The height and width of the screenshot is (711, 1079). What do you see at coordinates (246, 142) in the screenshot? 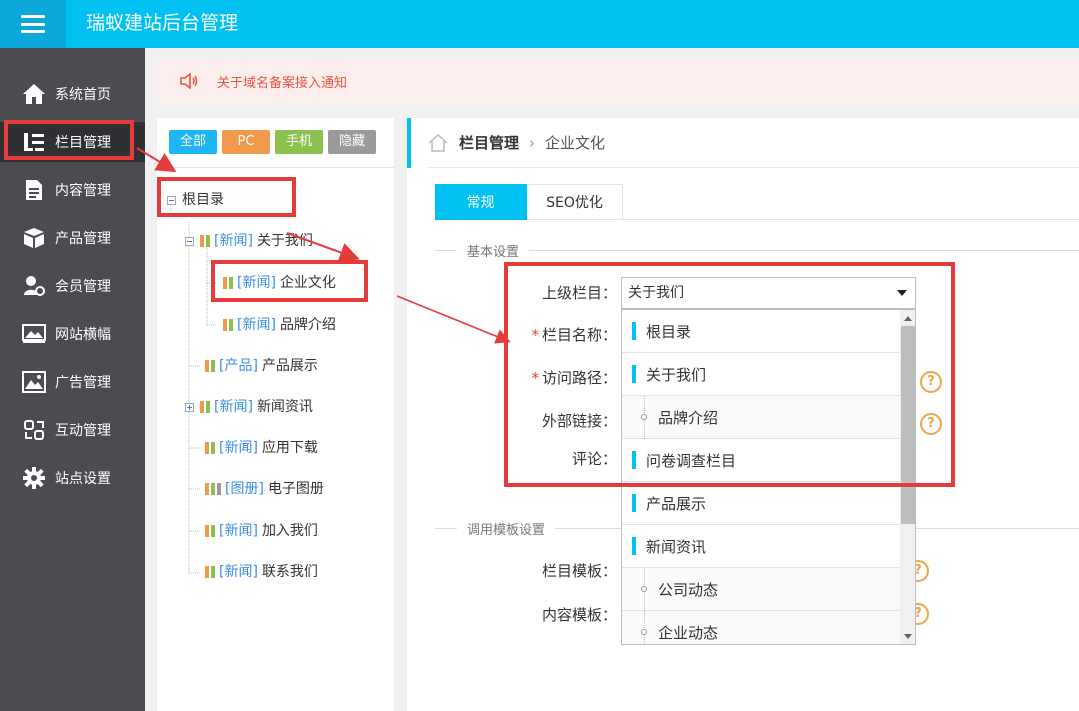
I see `filter-pc-button: PC` at bounding box center [246, 142].